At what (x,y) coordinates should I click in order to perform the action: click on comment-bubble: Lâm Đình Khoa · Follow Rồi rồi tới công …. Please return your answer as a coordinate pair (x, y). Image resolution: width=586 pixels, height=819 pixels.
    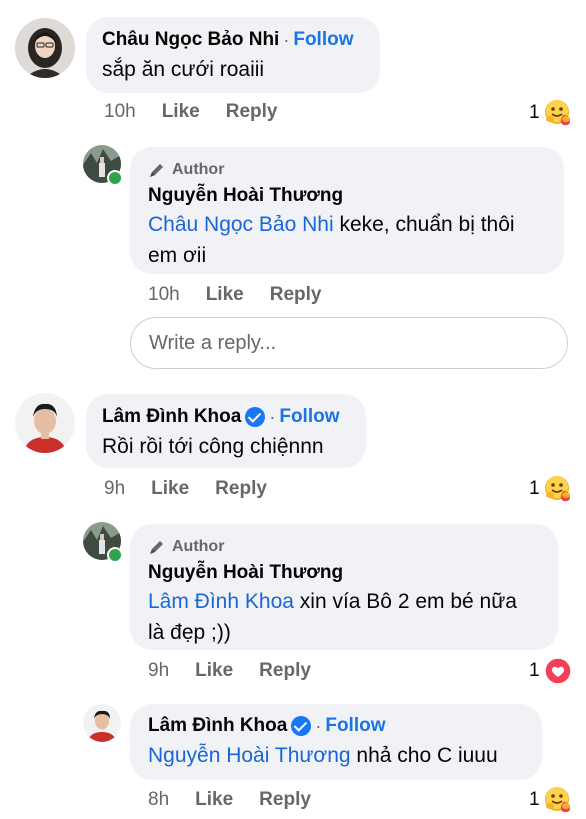
    Looking at the image, I should click on (226, 431).